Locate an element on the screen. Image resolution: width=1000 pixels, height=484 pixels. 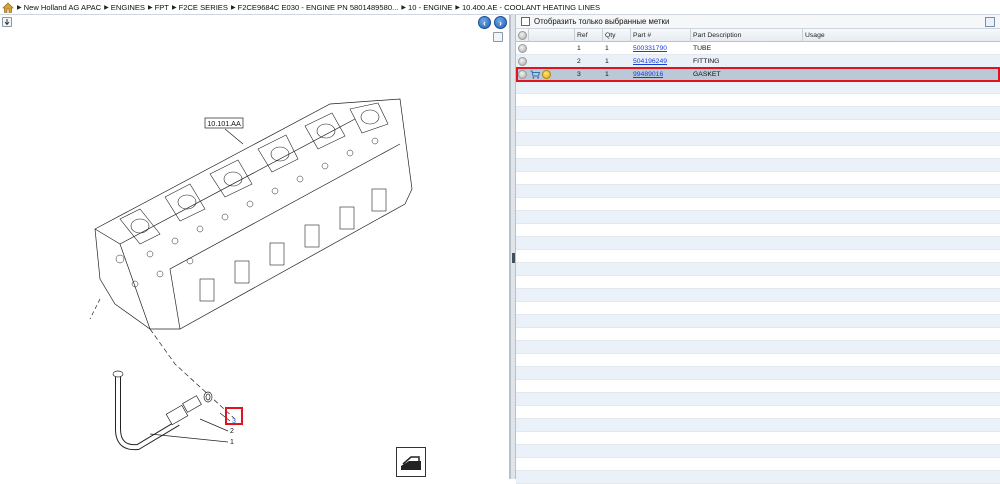
callout-number: 1 is located at coordinates (232, 442).